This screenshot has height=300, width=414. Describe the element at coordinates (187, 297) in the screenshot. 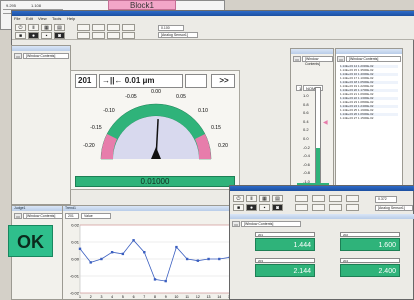

I see `x-tick-label: 11` at that location.